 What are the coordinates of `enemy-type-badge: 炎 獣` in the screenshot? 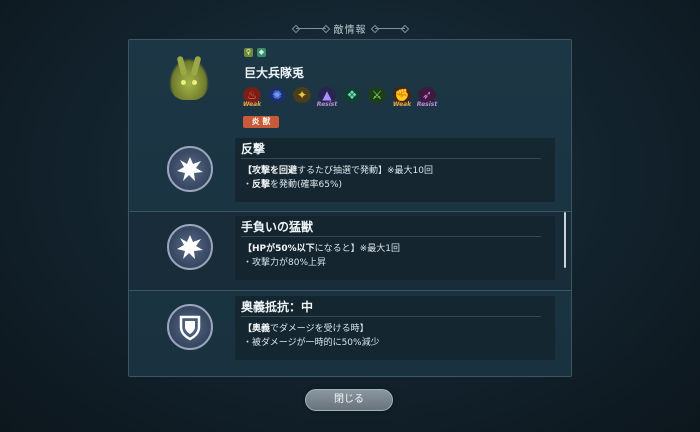 It's located at (261, 122).